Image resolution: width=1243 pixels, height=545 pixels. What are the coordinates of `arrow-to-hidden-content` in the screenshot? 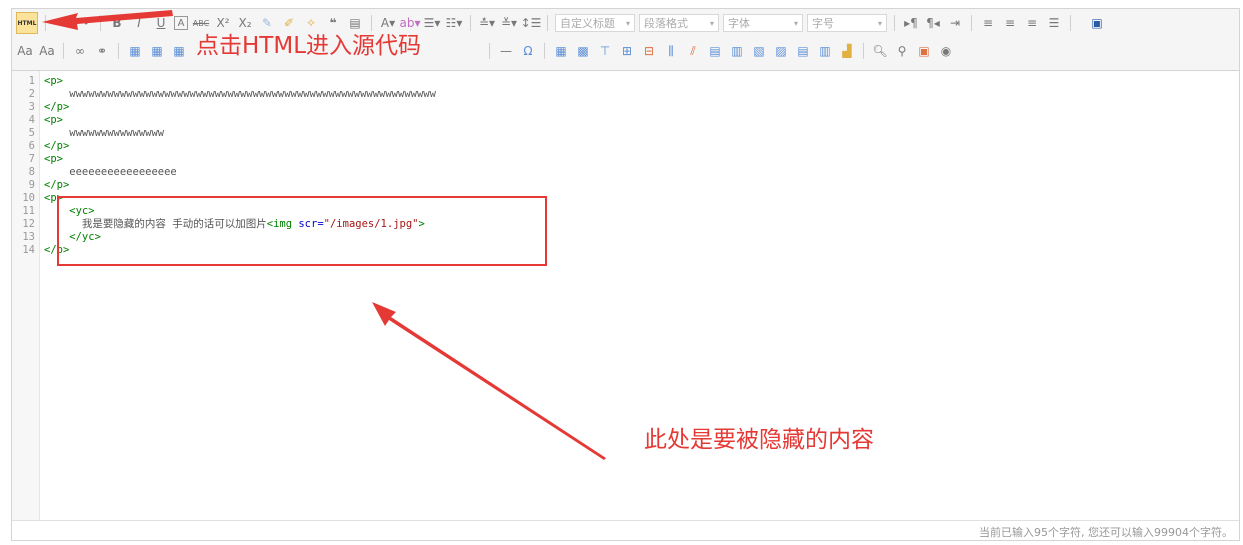 It's located at (489, 381).